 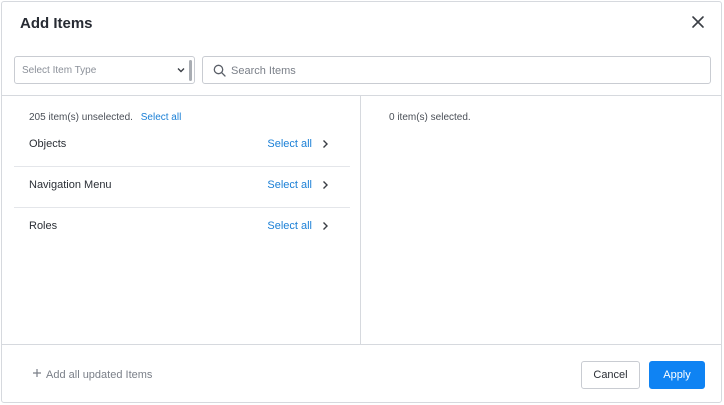 I want to click on unselected-count-text: 205 item(s) unselected., so click(x=81, y=117).